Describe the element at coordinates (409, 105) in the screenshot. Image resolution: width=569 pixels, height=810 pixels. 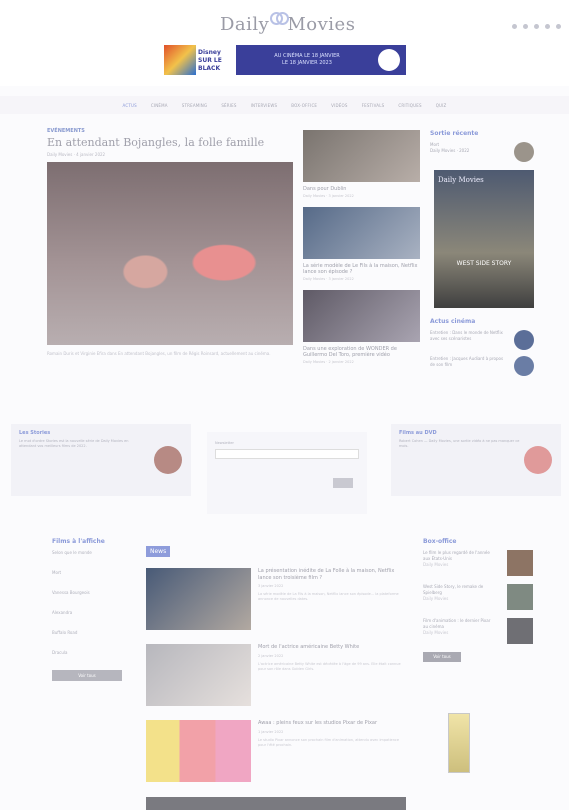
I see `nav-item-critiques: Critiques` at that location.